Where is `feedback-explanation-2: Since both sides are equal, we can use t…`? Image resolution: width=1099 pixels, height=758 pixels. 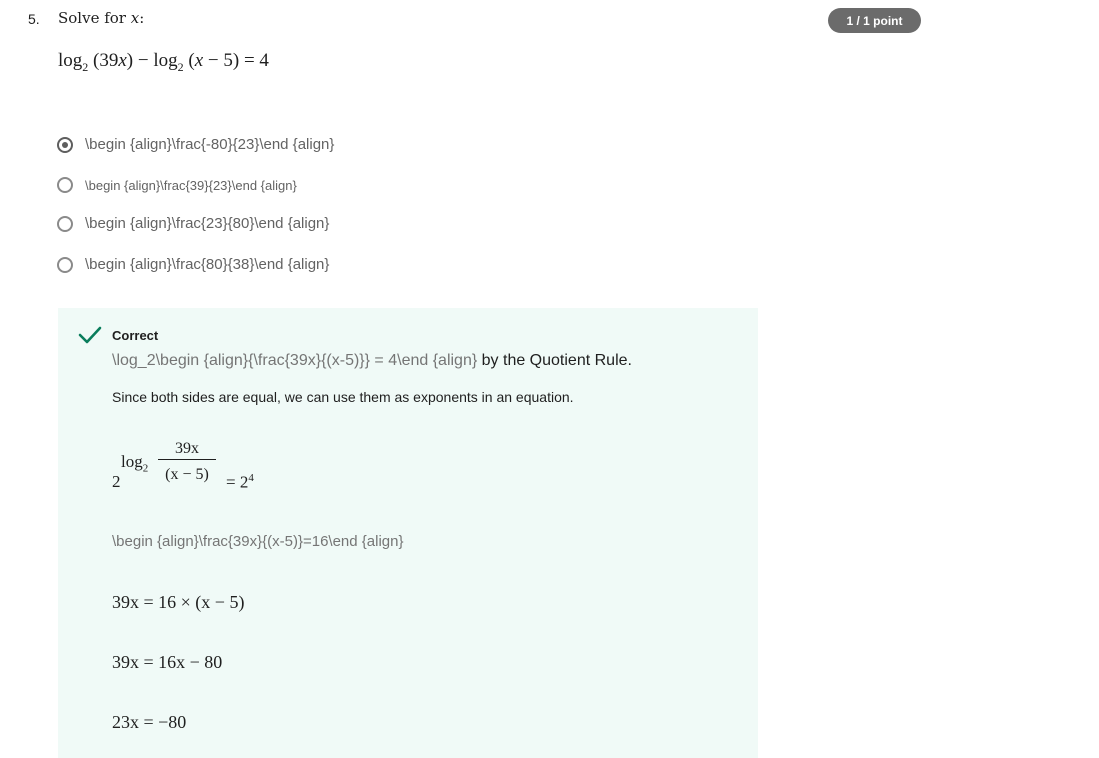
feedback-explanation-2: Since both sides are equal, we can use t… is located at coordinates (343, 397).